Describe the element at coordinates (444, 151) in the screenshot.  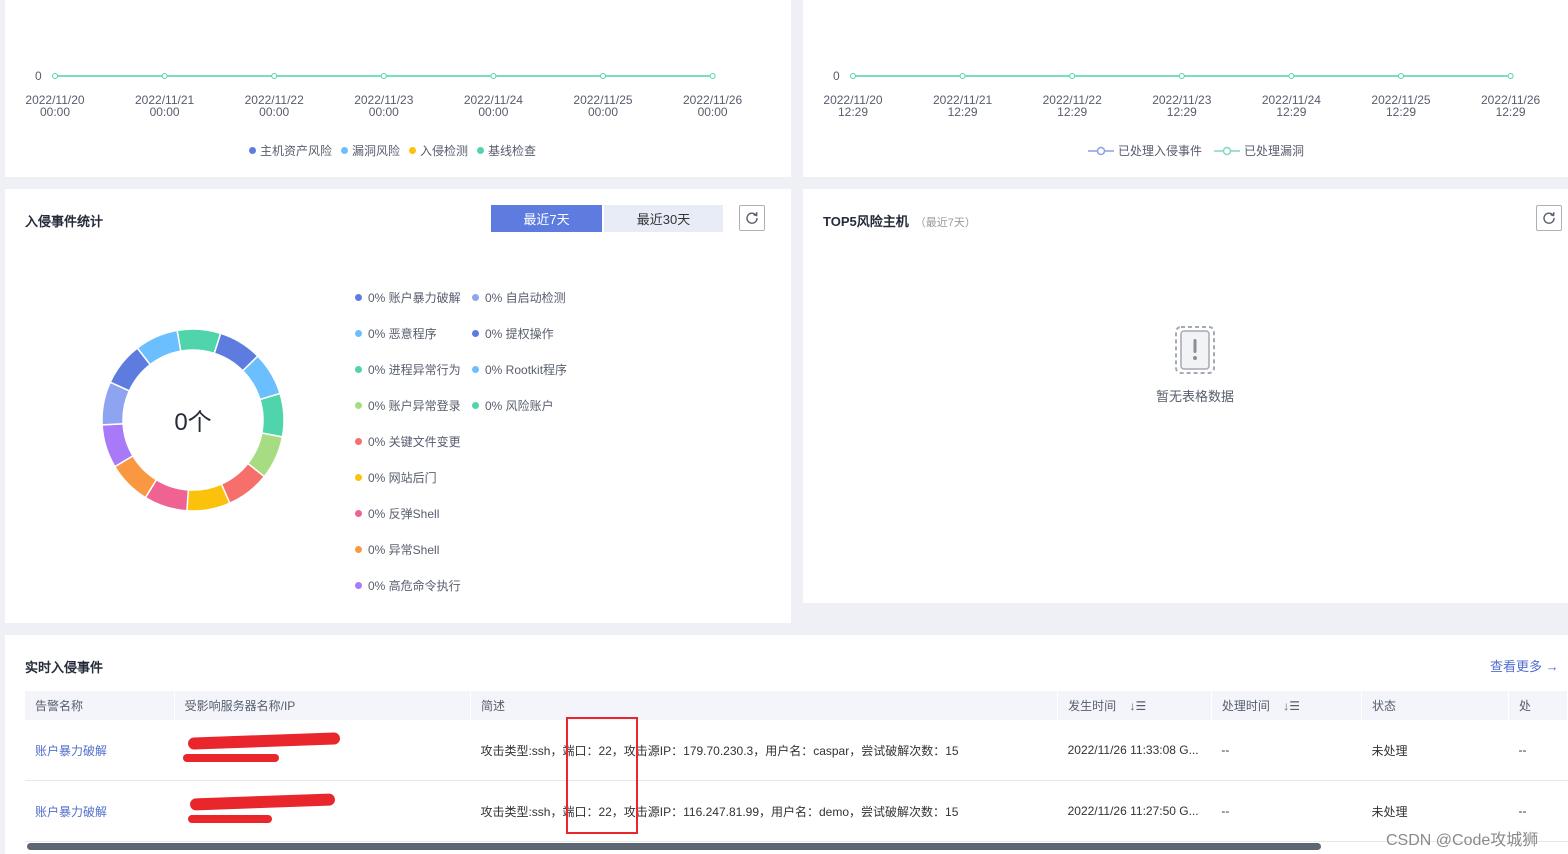
I see `legend-label: 入侵检测` at that location.